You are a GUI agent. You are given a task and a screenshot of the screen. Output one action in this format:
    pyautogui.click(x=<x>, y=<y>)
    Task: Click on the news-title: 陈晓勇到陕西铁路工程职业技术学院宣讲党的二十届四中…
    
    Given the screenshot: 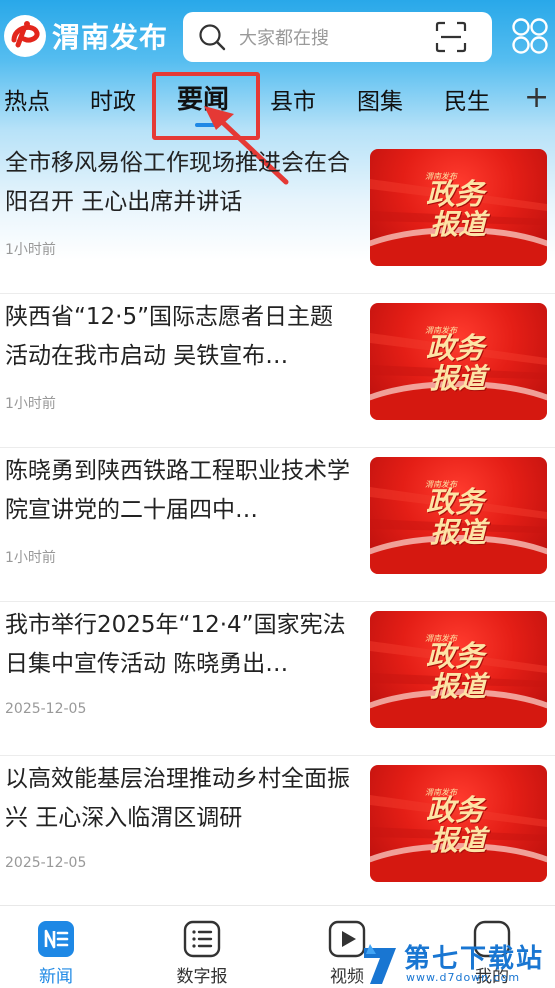 What is the action you would take?
    pyautogui.click(x=177, y=490)
    